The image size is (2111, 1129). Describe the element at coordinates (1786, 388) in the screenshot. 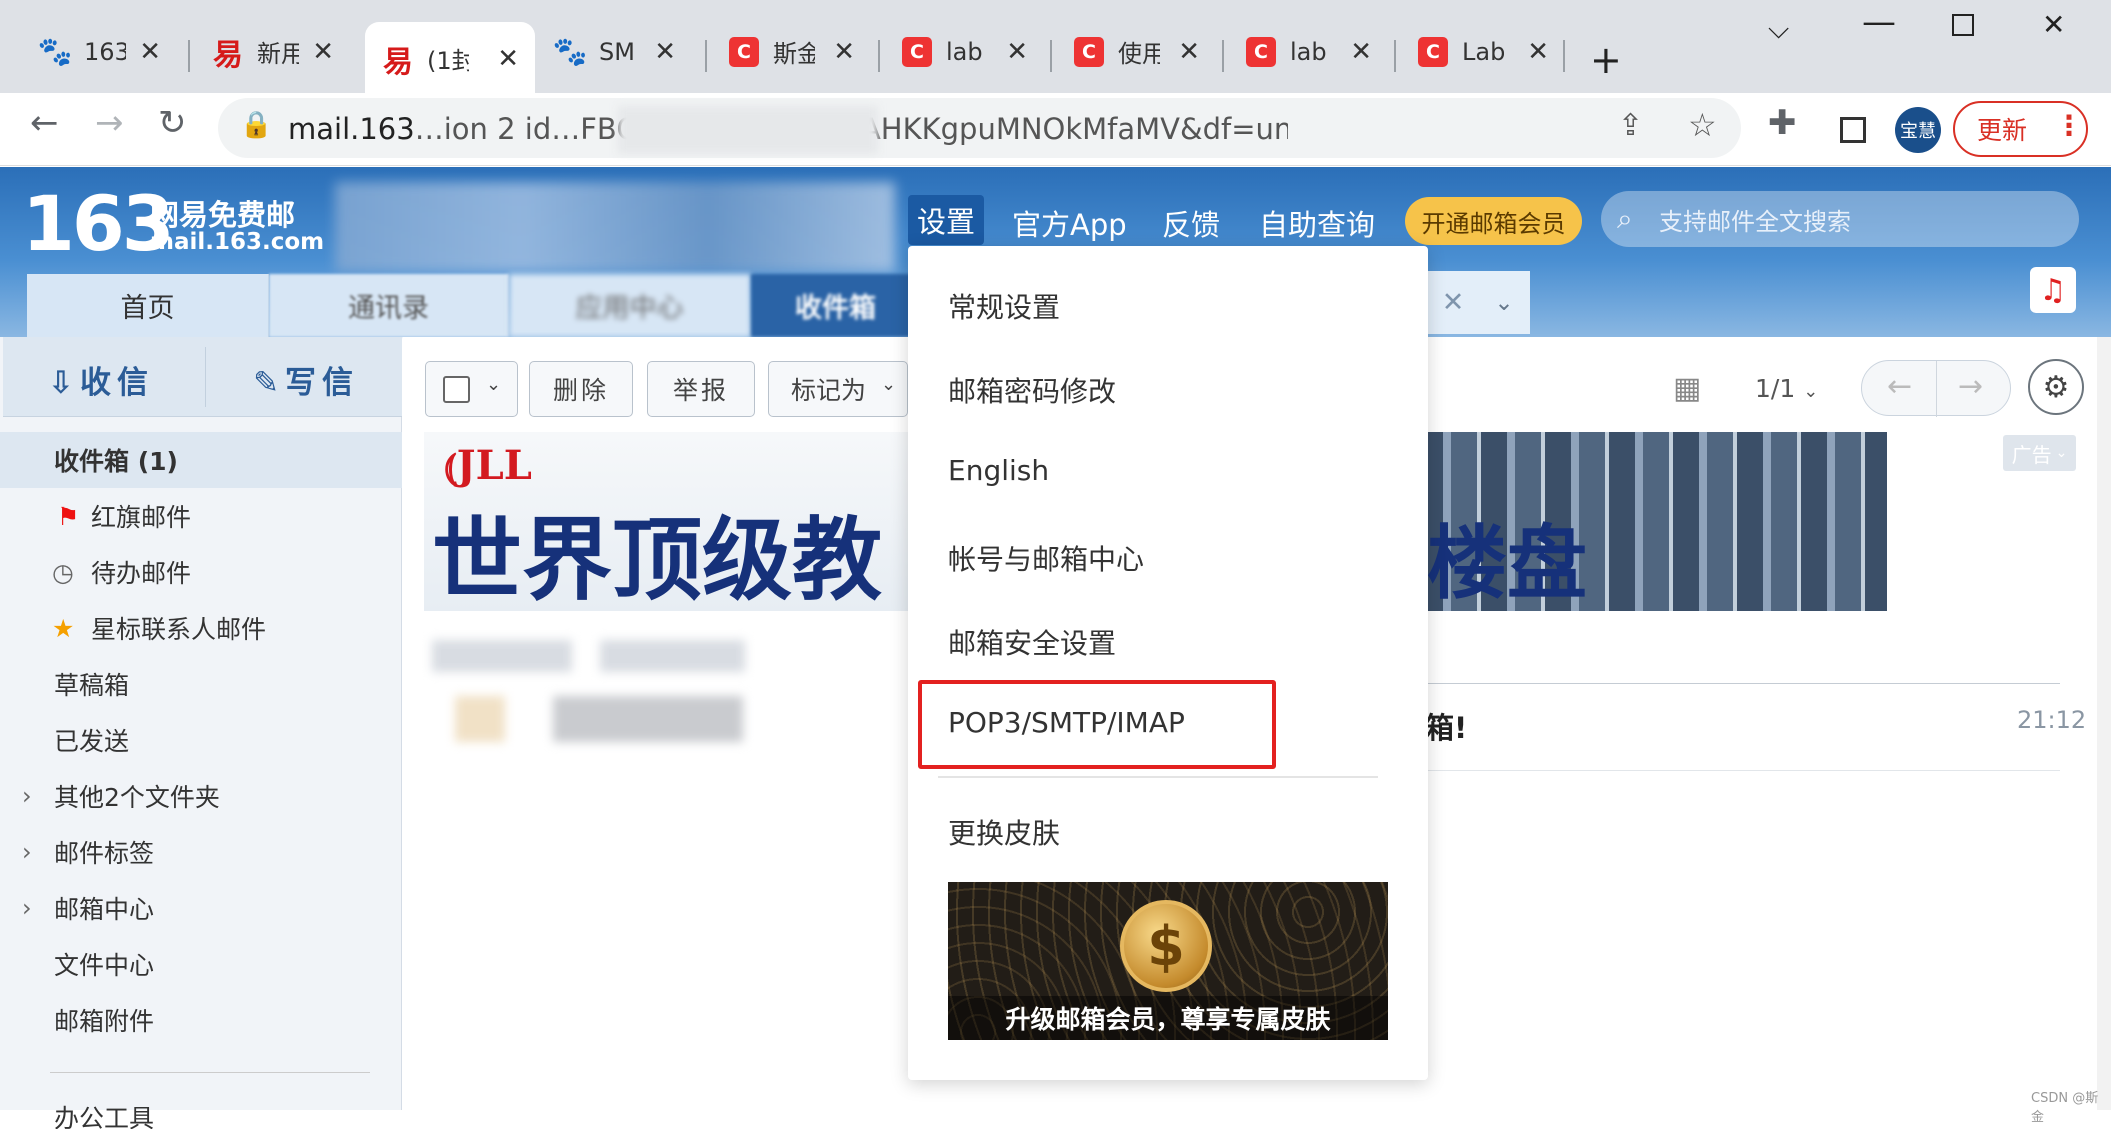

I see `page-indicator: 1/1 ⌄` at that location.